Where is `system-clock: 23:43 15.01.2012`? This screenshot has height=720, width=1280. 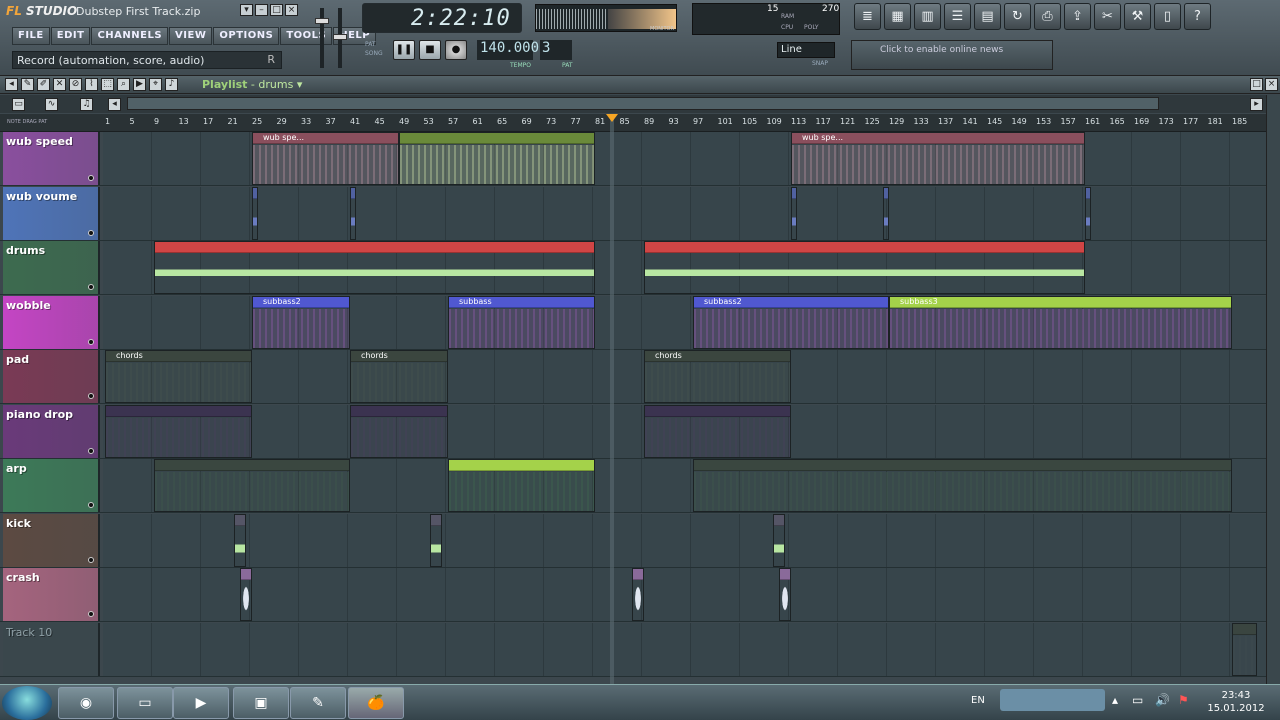
system-clock: 23:43 15.01.2012 is located at coordinates (1236, 702).